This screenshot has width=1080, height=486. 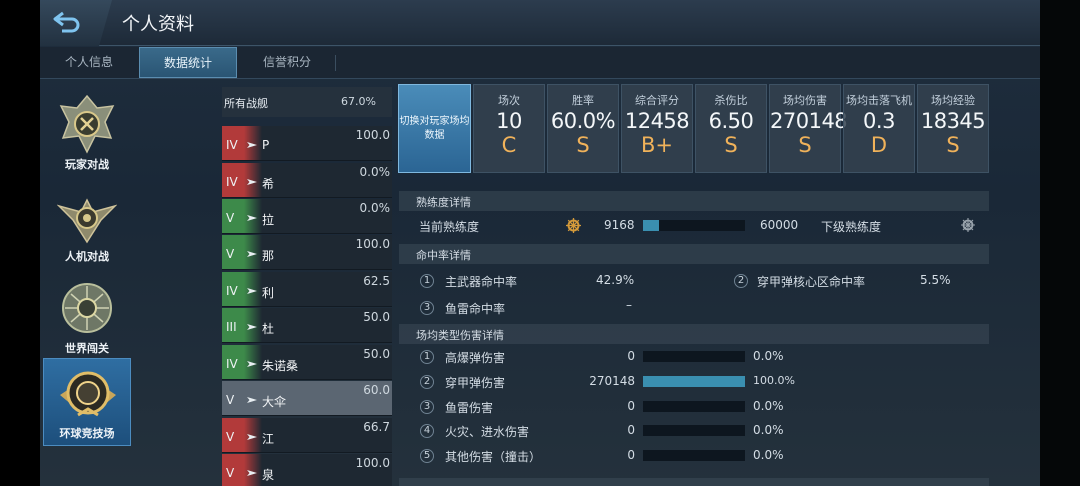 I want to click on screen-right-bar, so click(x=1060, y=243).